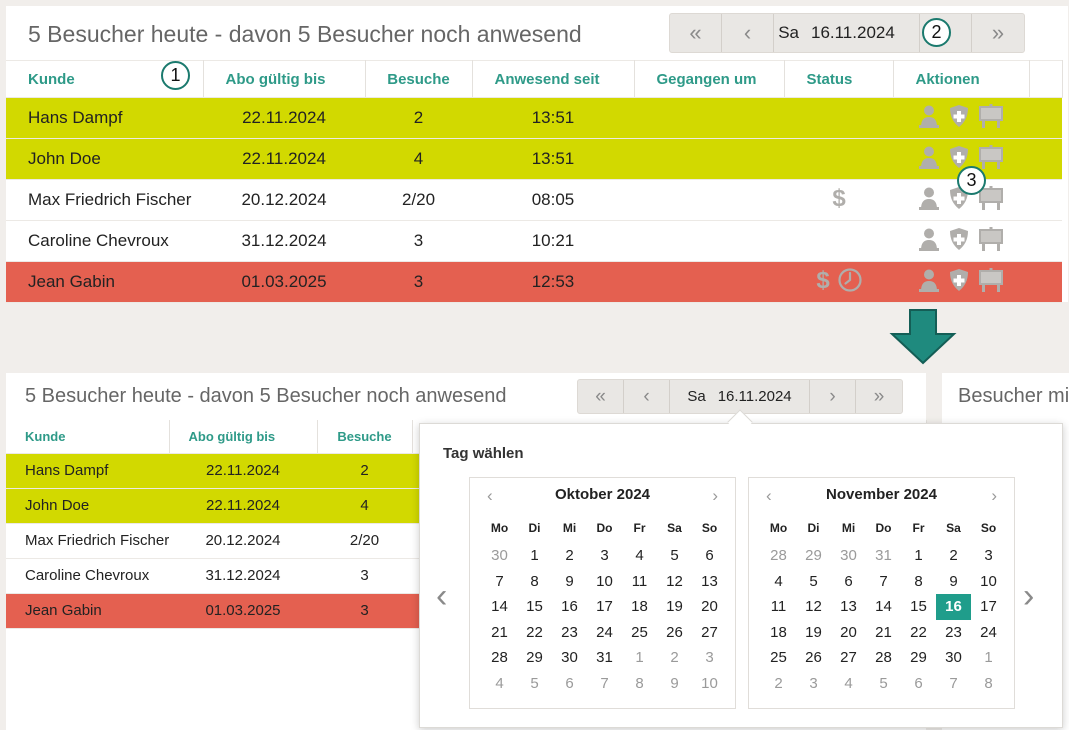 The width and height of the screenshot is (1069, 730). I want to click on col-kunde: Kunde, so click(88, 437).